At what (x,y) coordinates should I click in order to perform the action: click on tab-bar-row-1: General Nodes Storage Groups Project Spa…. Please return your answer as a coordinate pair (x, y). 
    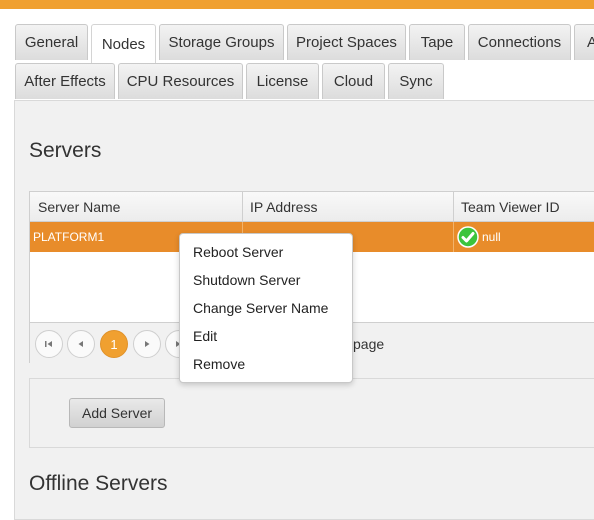
    Looking at the image, I should click on (297, 43).